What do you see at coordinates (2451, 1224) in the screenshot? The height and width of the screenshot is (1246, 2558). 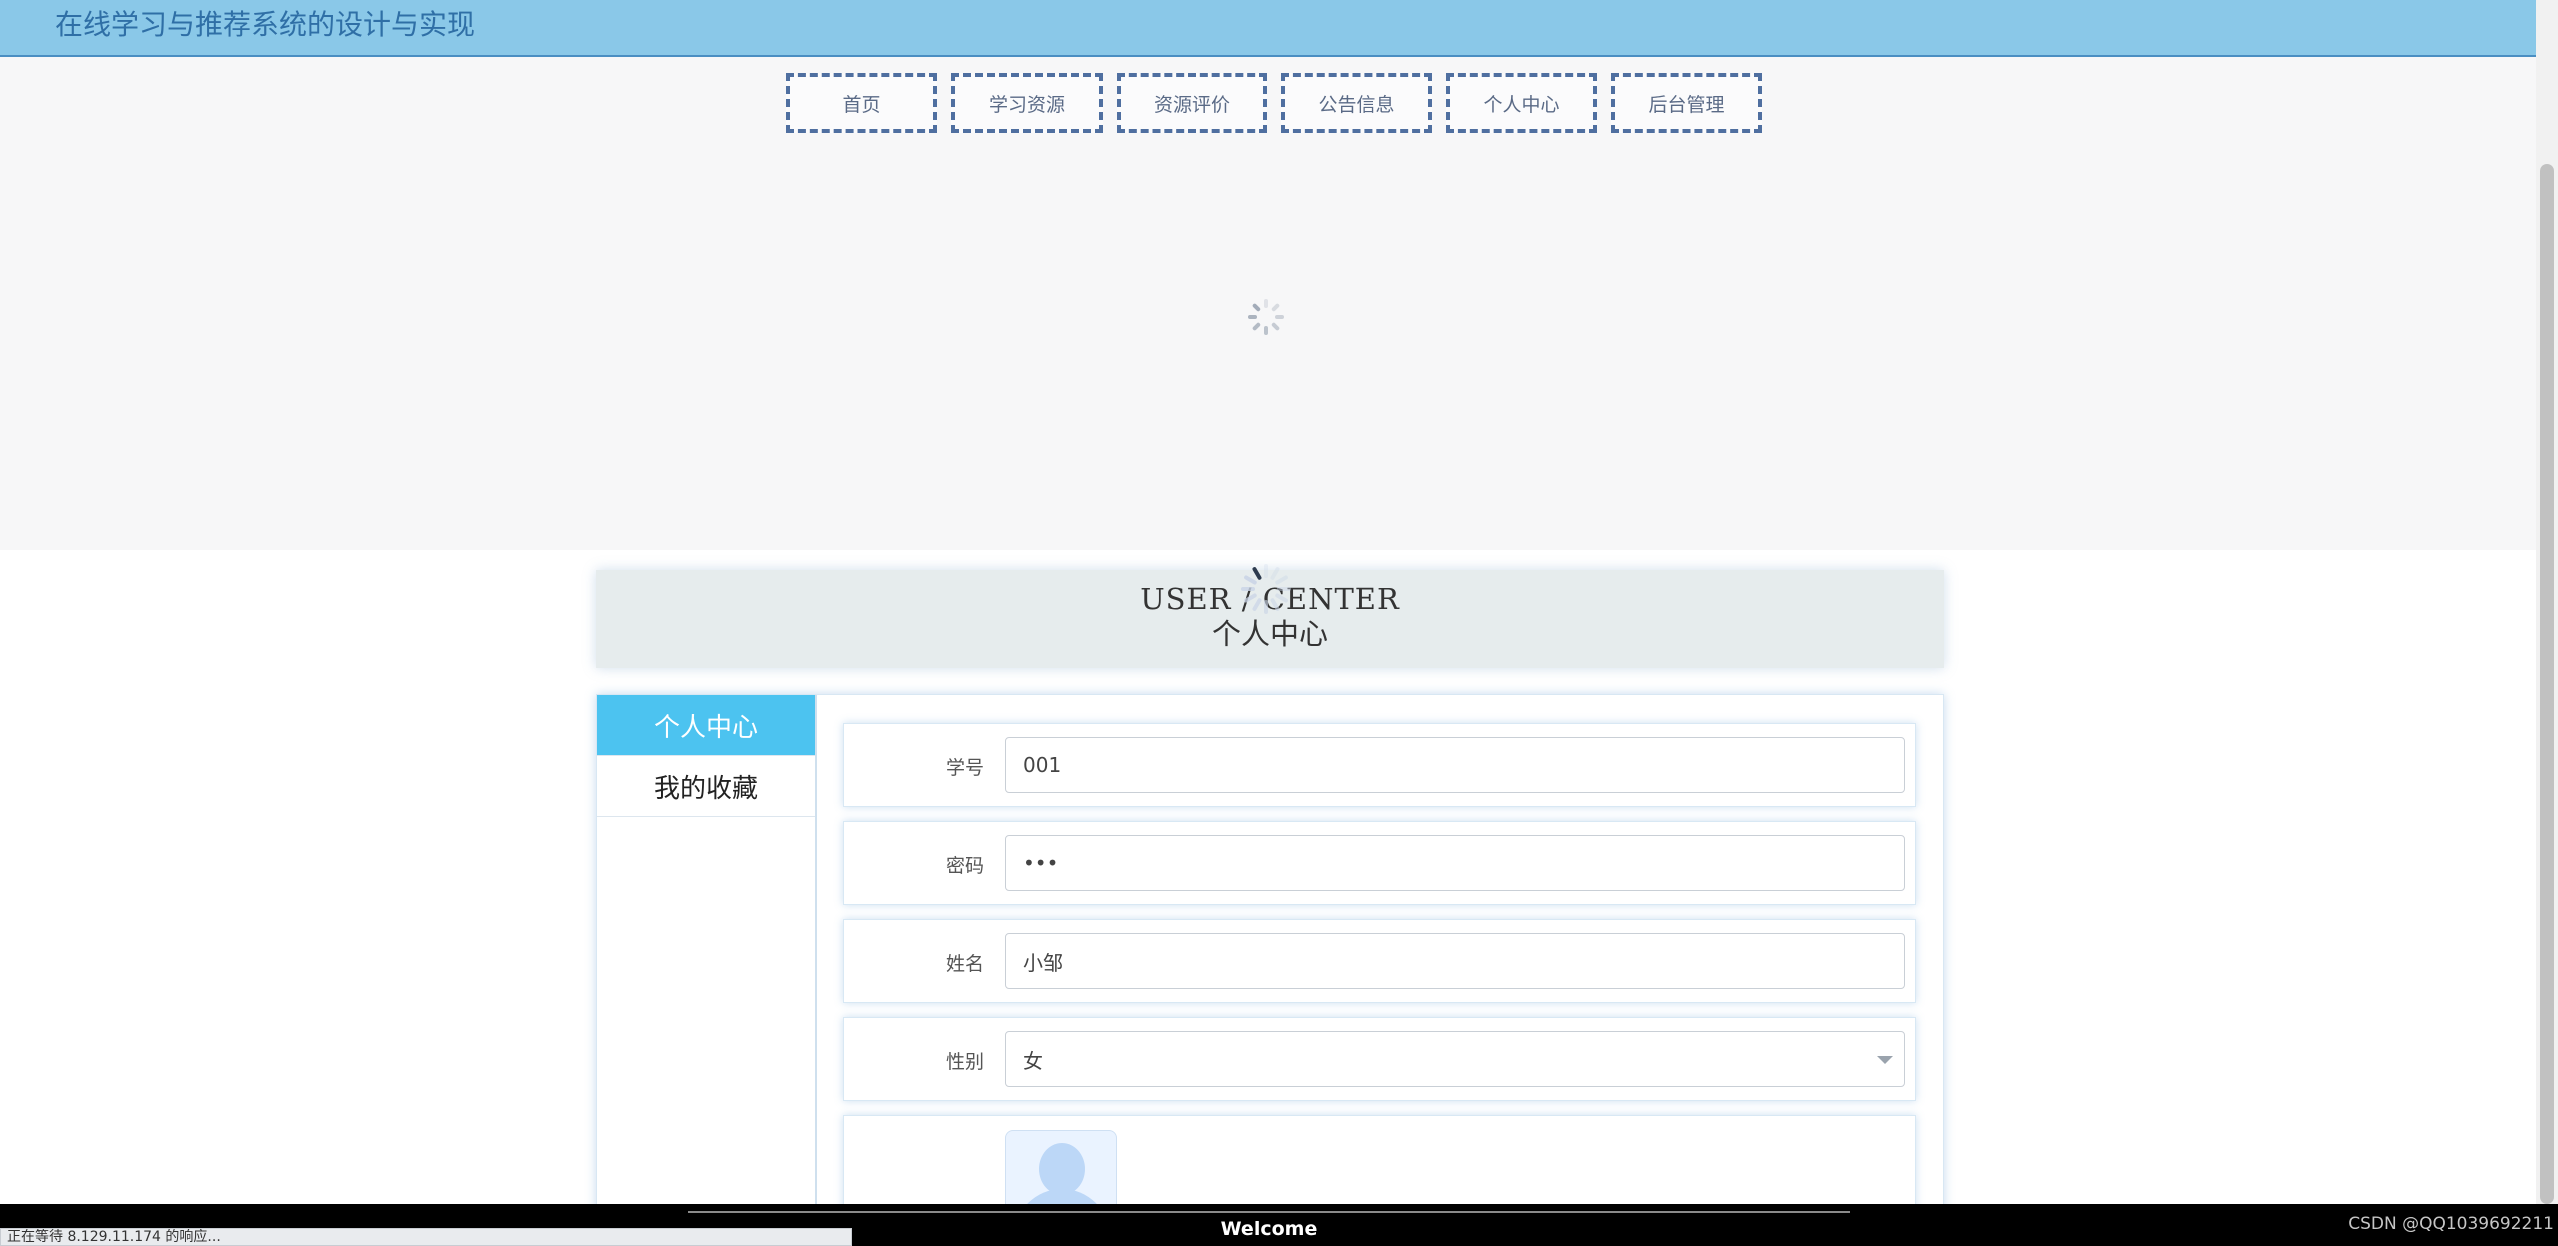 I see `watermark: CSDN @QQ1039692211` at bounding box center [2451, 1224].